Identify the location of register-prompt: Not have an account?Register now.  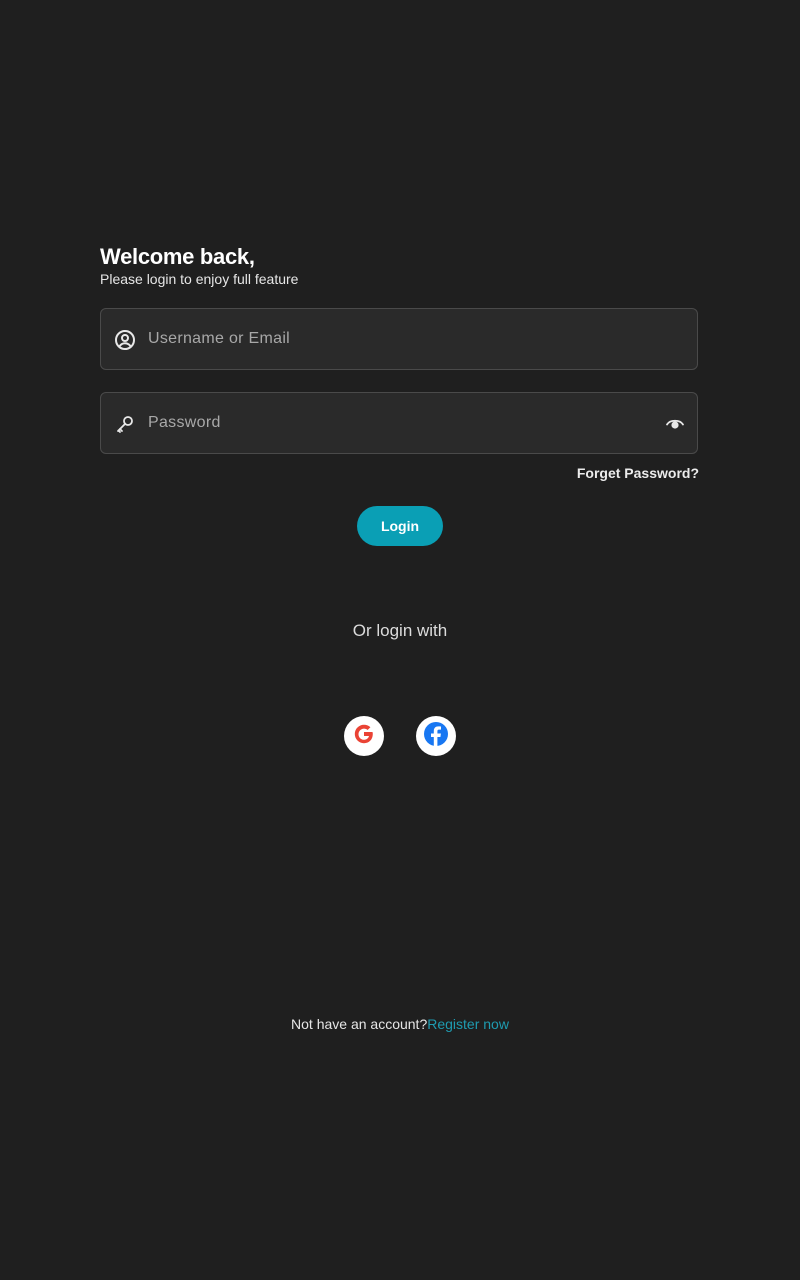
(400, 1024).